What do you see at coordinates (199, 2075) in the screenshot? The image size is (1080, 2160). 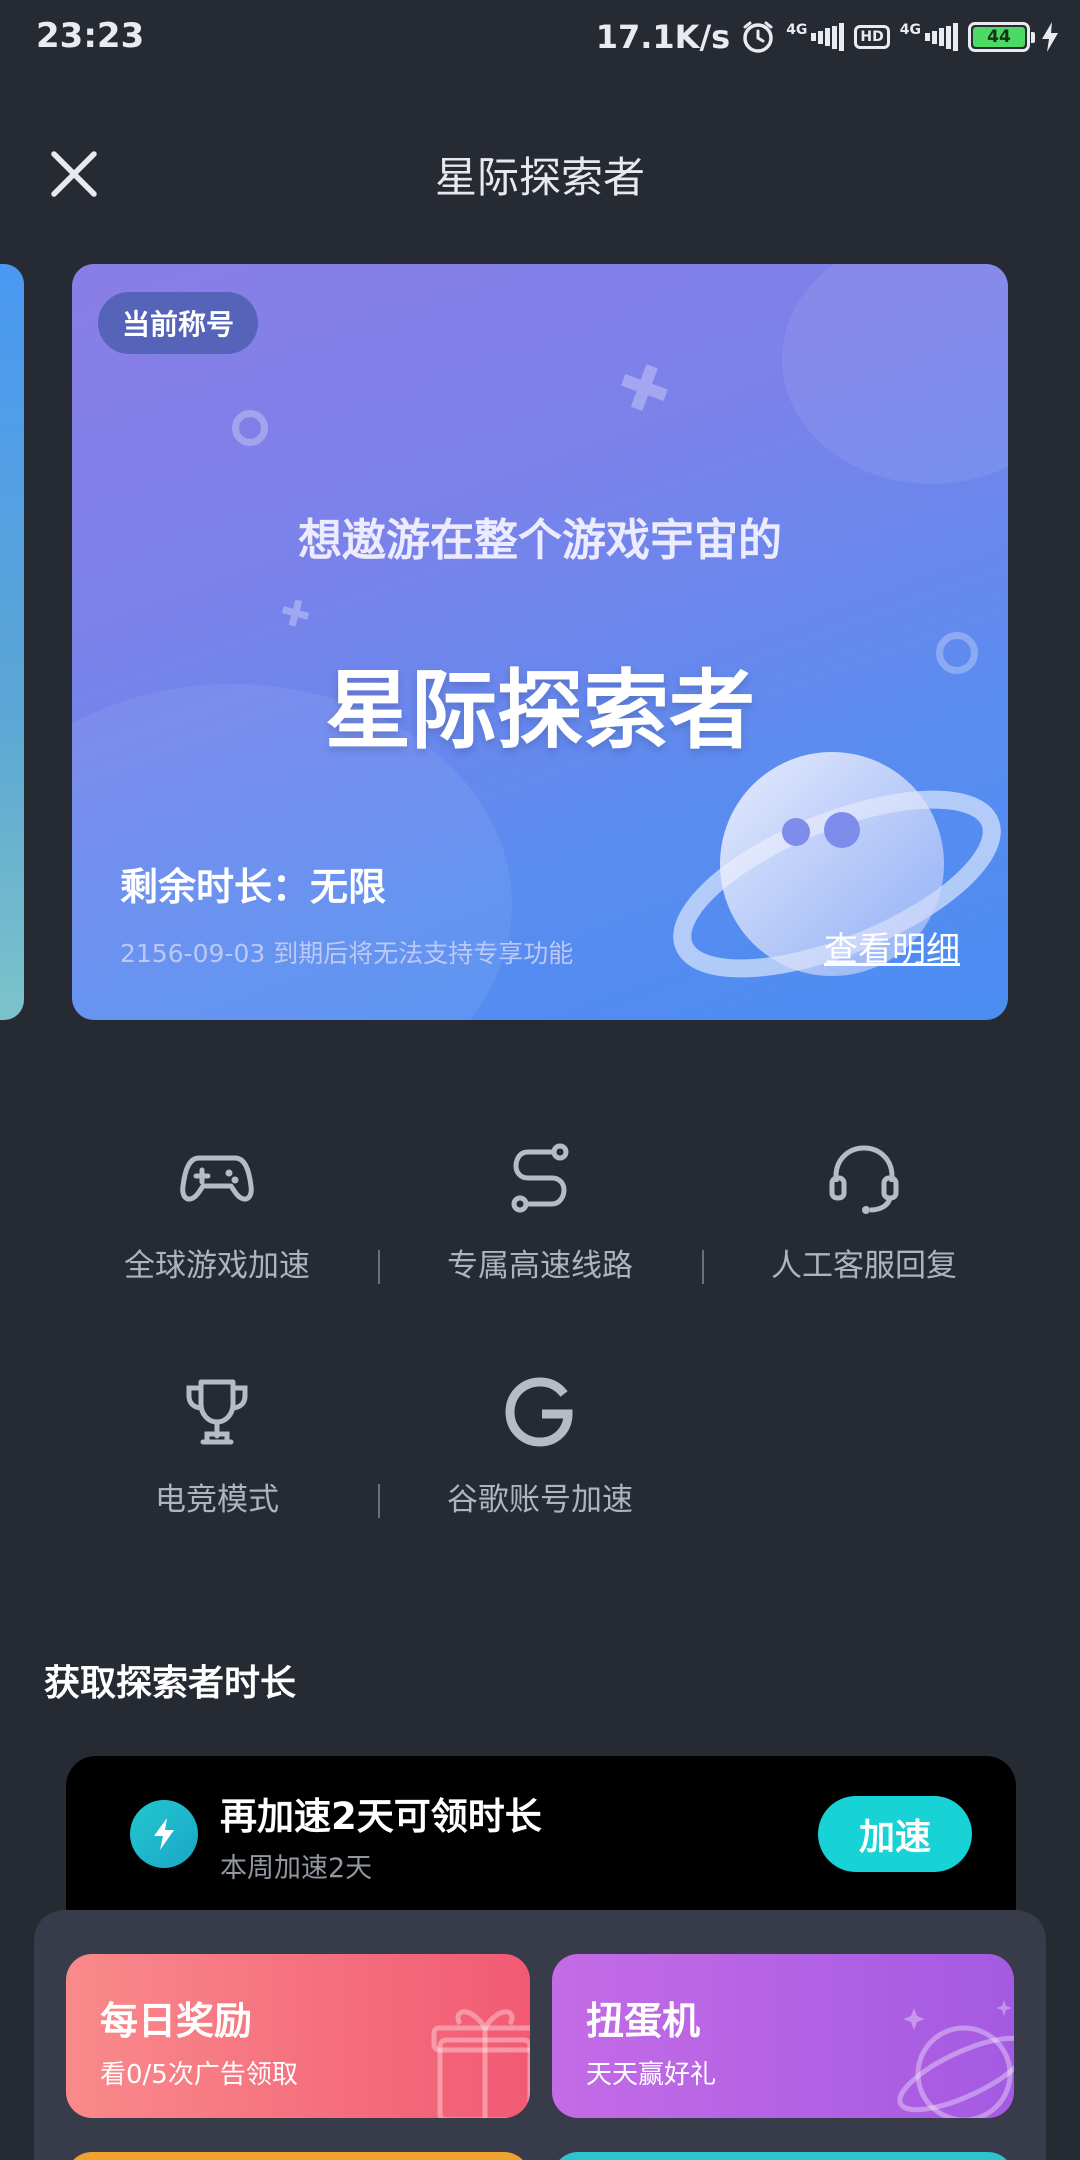 I see `promo-subtitle: 看0/5次广告领取` at bounding box center [199, 2075].